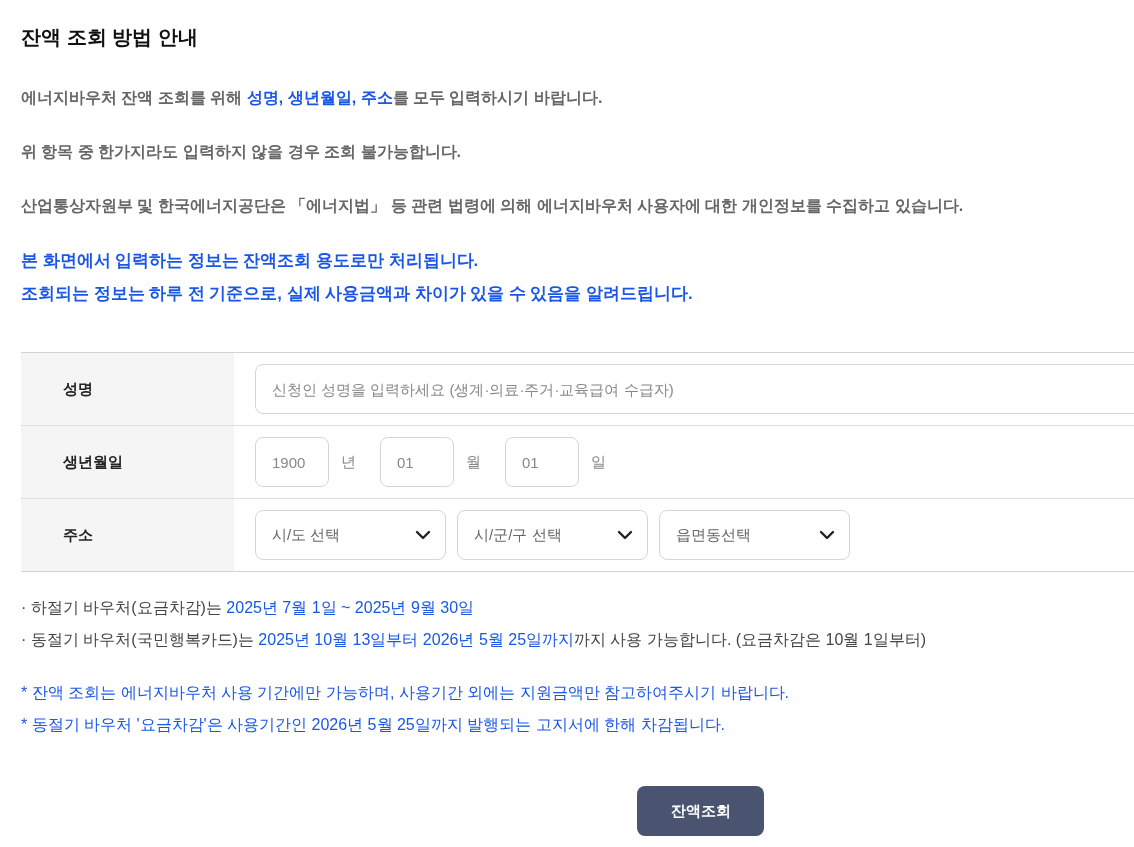 The image size is (1134, 847). I want to click on page-title: 잔액 조회 방법 안내, so click(110, 37).